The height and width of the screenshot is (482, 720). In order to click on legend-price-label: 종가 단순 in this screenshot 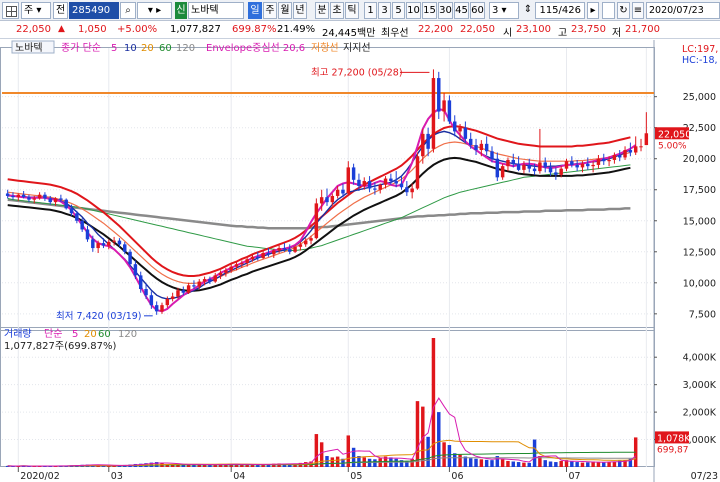, I will do `click(81, 48)`.